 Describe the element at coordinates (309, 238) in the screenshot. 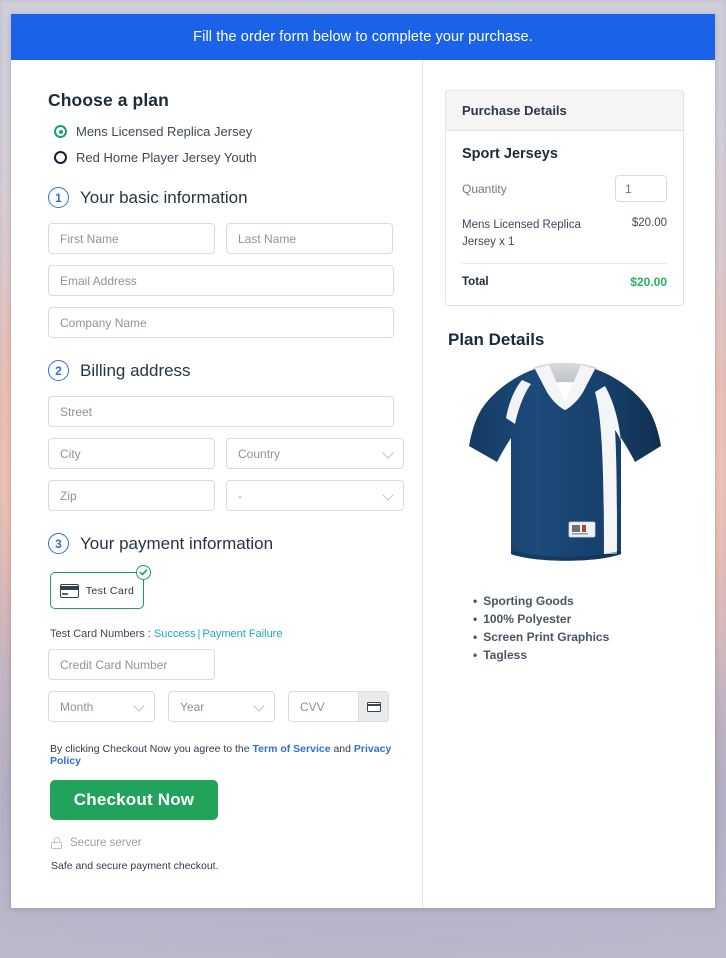

I see `last-name-input: Last Name` at that location.